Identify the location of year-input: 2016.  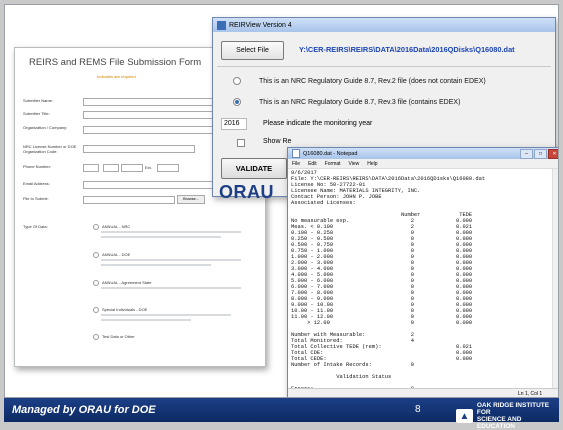
(234, 124).